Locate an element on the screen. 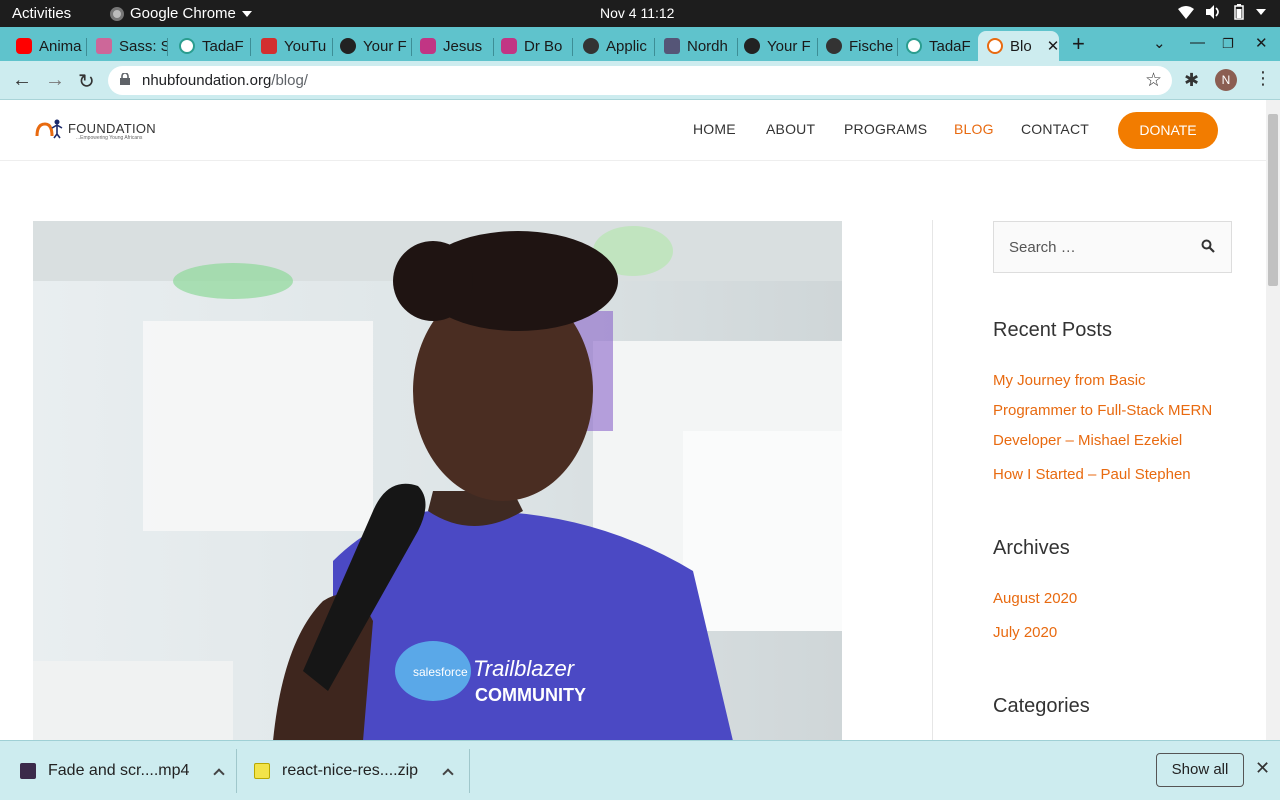  minimize-icon: — is located at coordinates (1197, 42).